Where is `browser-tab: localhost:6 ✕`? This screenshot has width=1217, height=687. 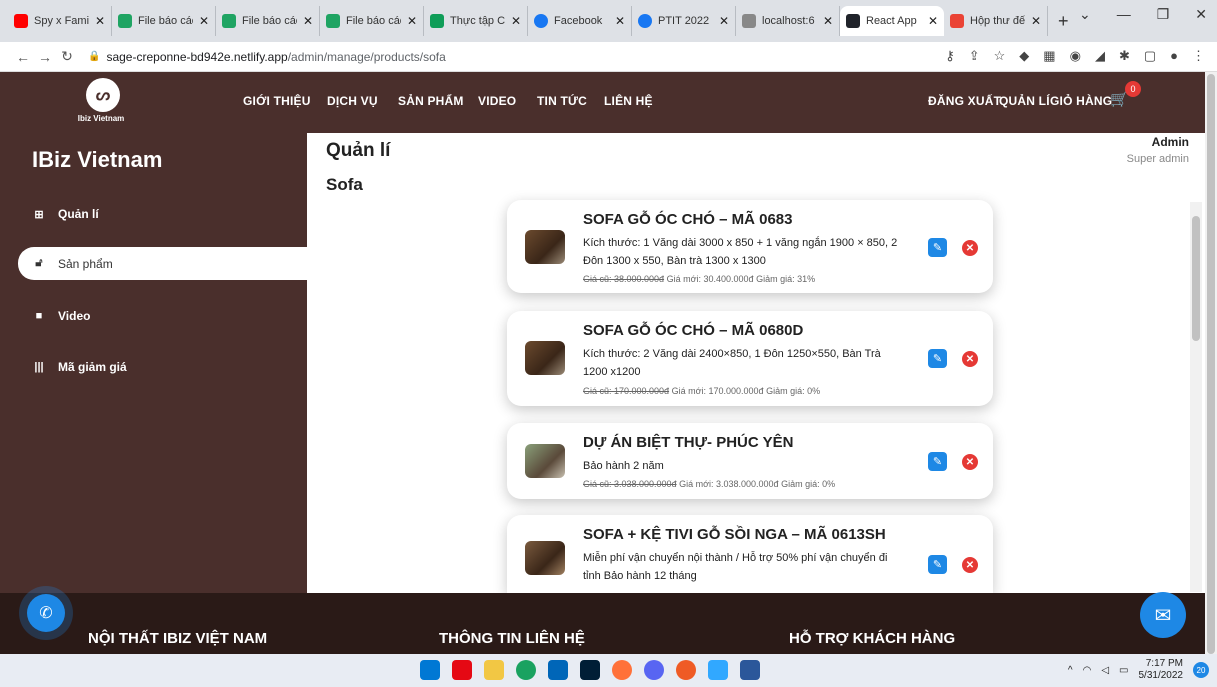 browser-tab: localhost:6 ✕ is located at coordinates (788, 21).